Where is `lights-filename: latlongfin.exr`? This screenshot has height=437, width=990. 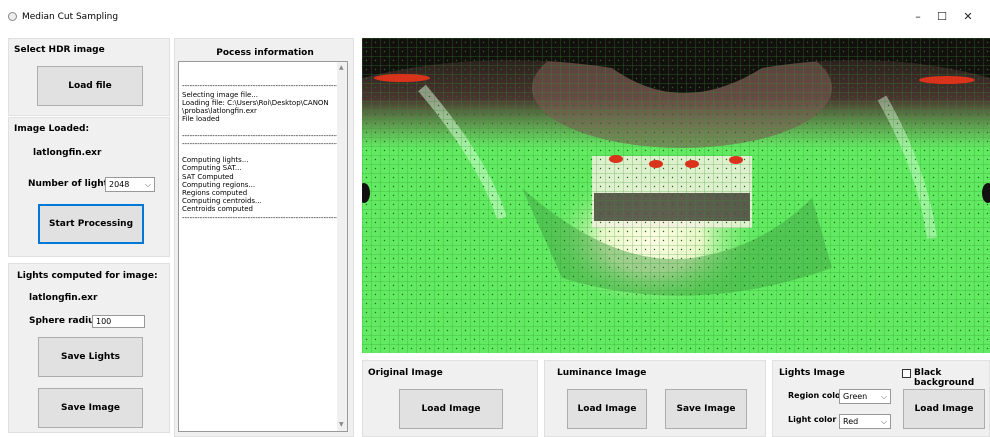 lights-filename: latlongfin.exr is located at coordinates (63, 298).